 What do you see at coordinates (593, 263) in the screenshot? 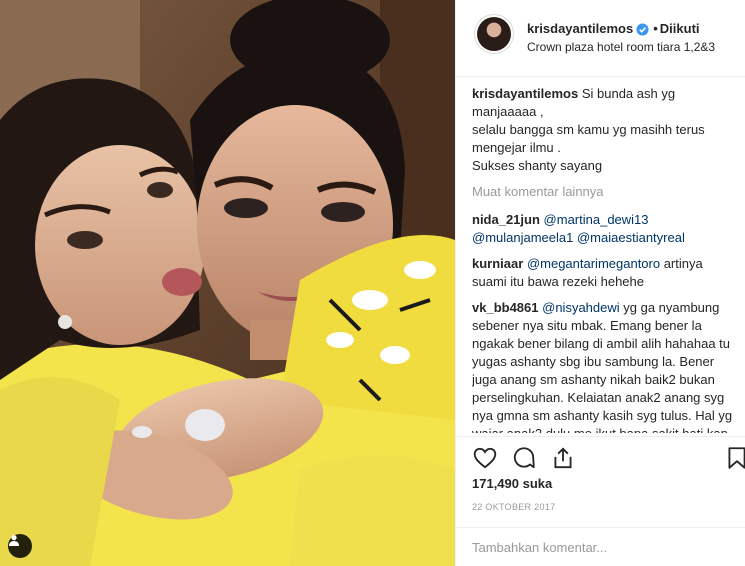
I see `comment-mention: @megantarimegantoro` at bounding box center [593, 263].